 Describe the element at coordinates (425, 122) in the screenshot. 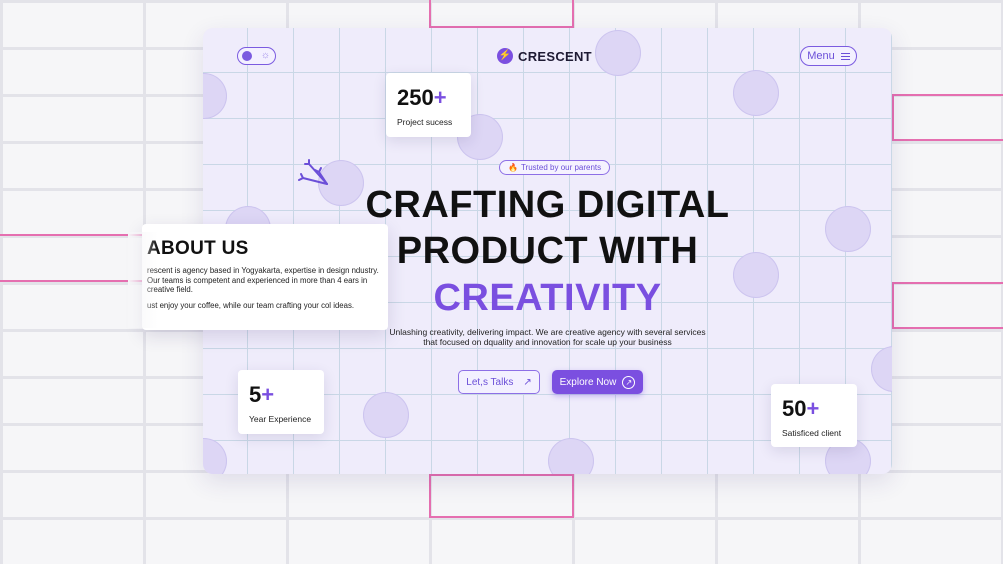

I see `stat-label: Project sucess` at that location.